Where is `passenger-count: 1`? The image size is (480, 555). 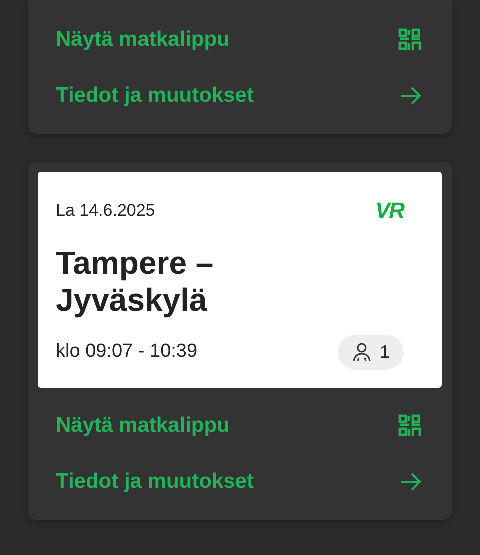 passenger-count: 1 is located at coordinates (371, 352).